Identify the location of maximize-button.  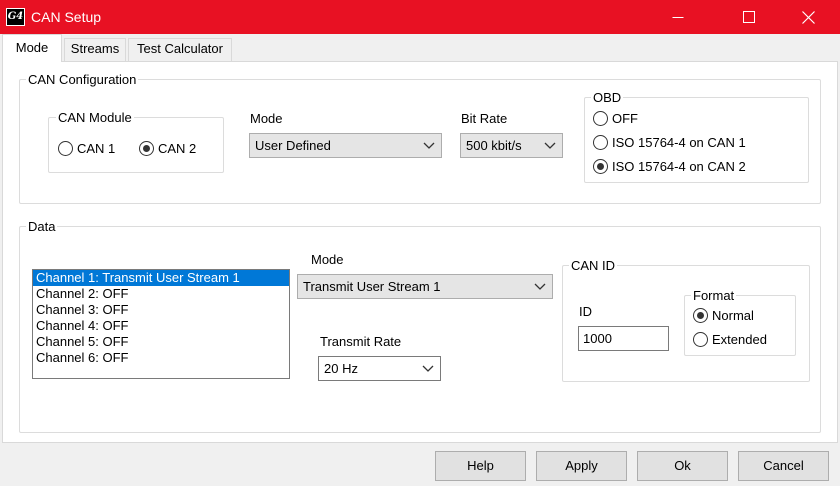
(749, 17).